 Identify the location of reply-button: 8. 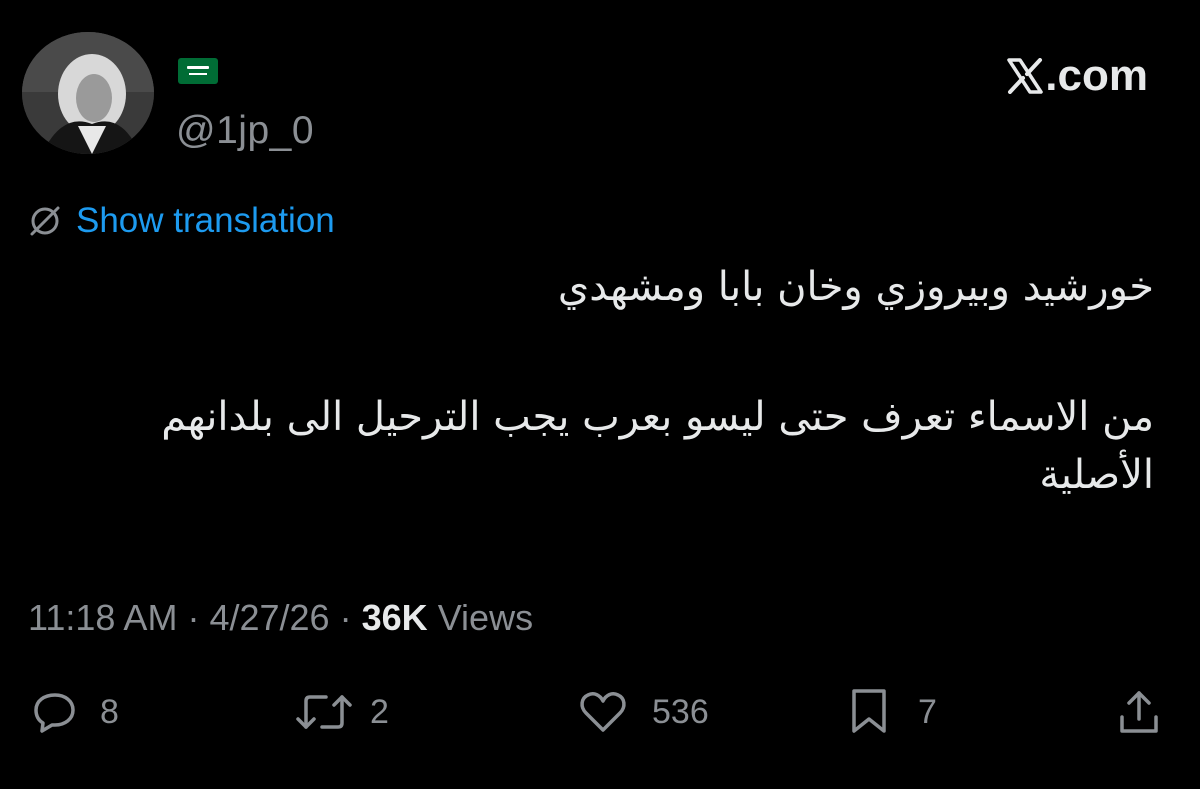
(75, 712).